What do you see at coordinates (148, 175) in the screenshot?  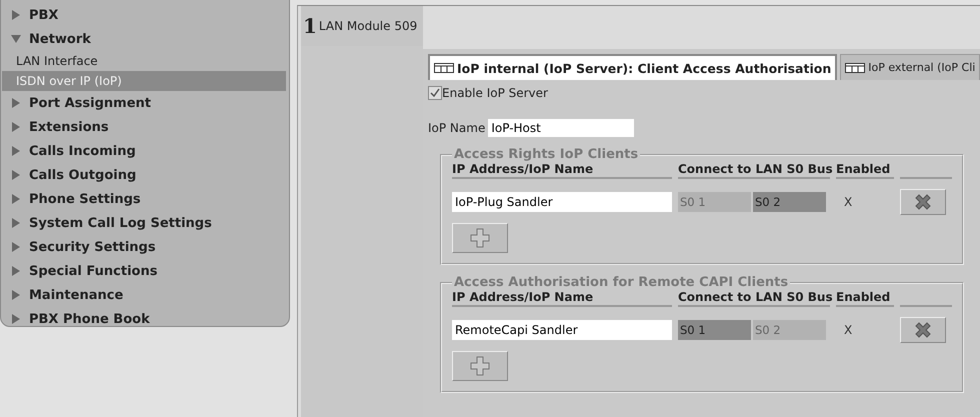 I see `sidebar-item: Calls Outgoing` at bounding box center [148, 175].